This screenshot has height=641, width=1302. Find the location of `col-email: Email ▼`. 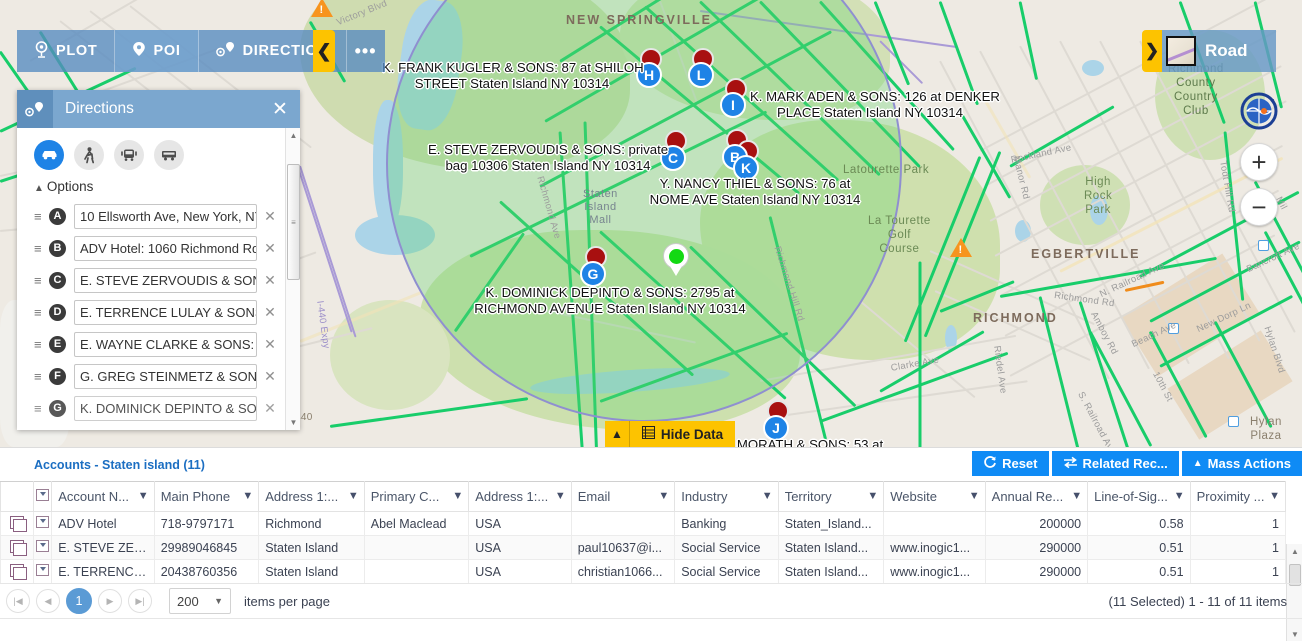

col-email: Email ▼ is located at coordinates (623, 496).